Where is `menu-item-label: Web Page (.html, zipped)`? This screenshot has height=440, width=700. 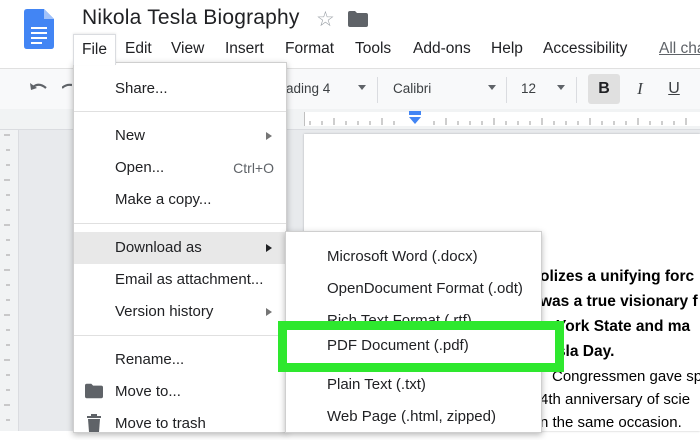 menu-item-label: Web Page (.html, zipped) is located at coordinates (411, 416).